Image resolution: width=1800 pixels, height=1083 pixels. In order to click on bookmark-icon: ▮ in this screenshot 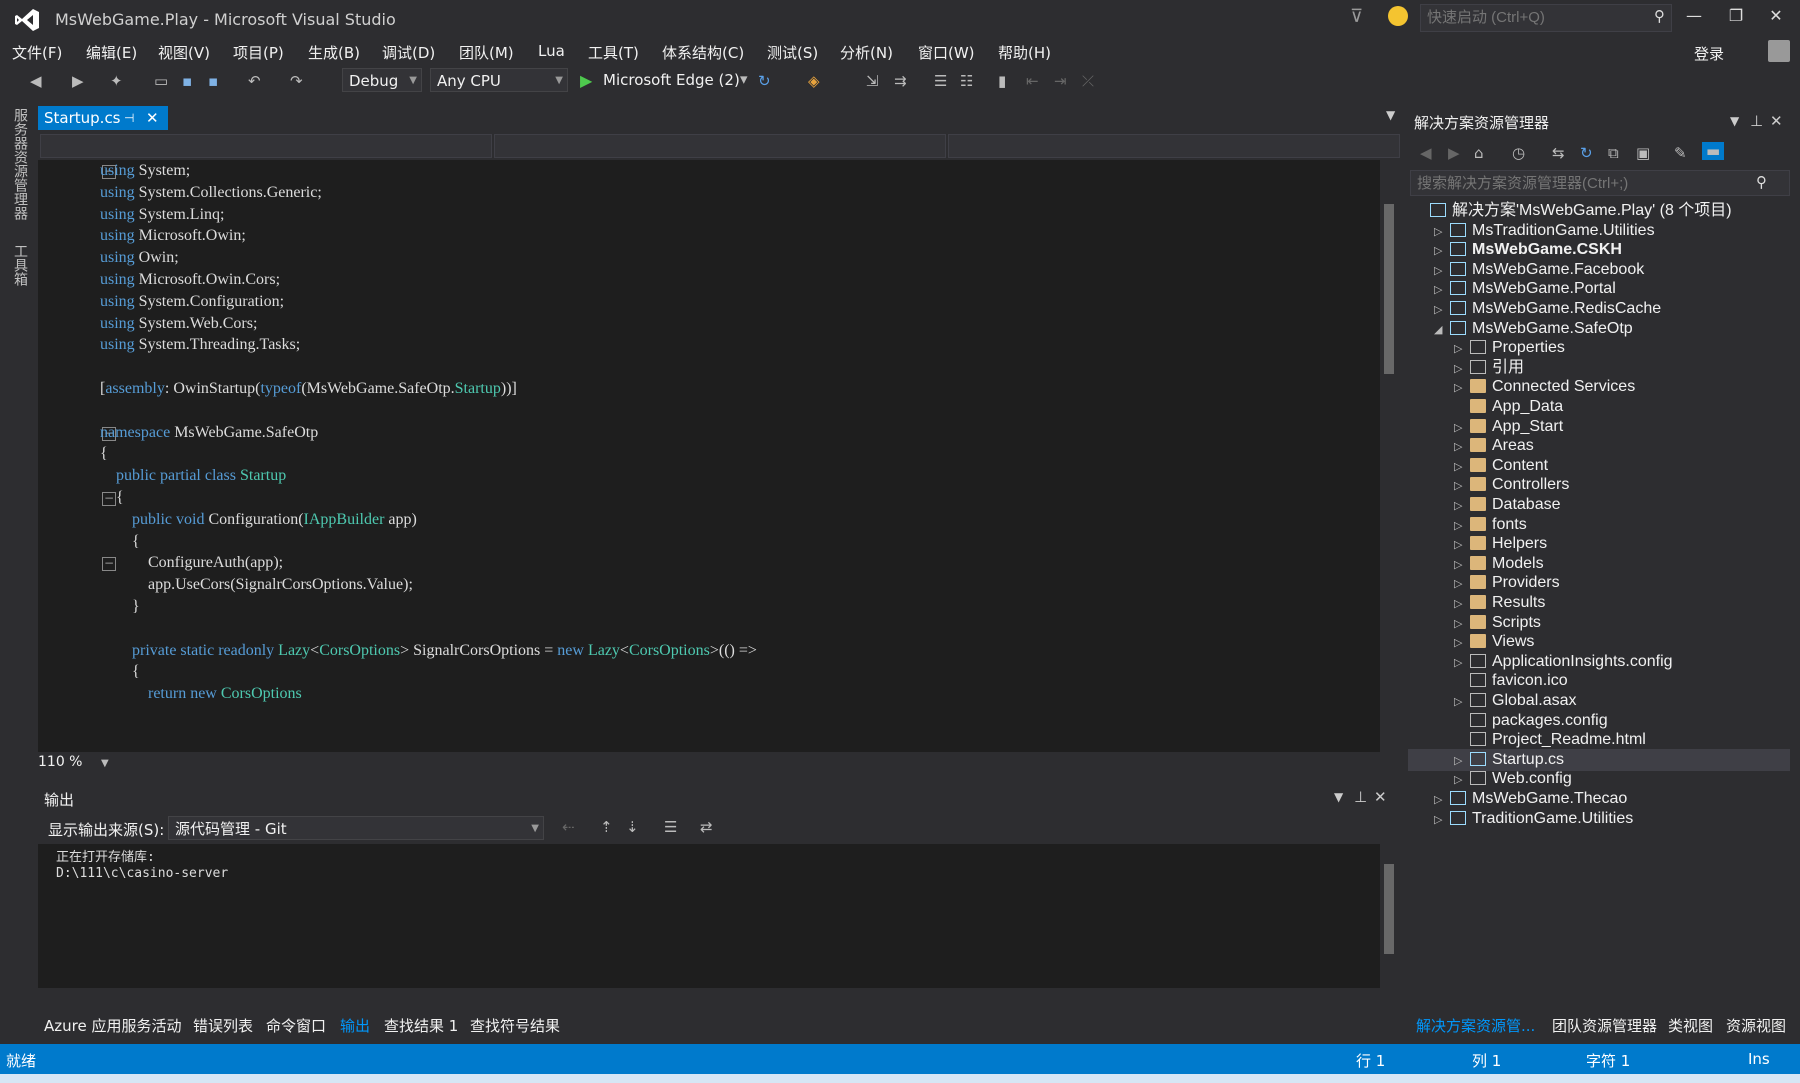, I will do `click(1002, 81)`.